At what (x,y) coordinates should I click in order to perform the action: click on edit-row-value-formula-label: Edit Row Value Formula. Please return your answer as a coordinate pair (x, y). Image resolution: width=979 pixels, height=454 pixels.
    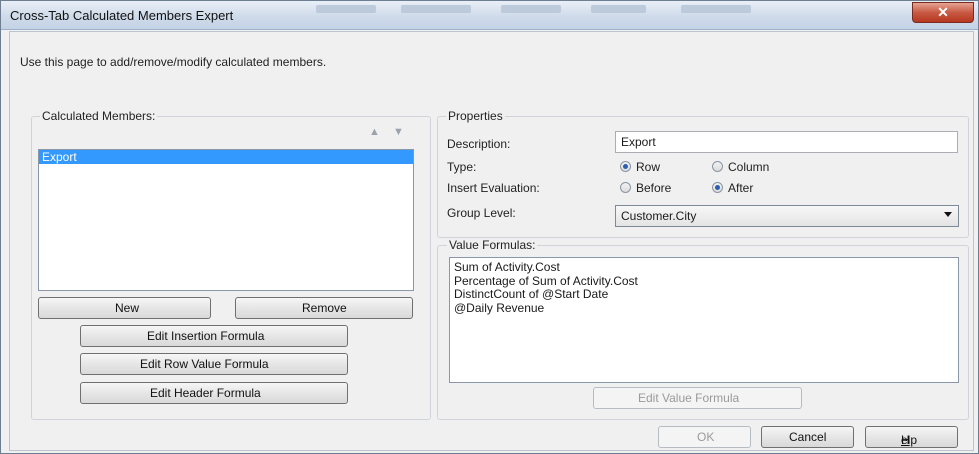
    Looking at the image, I should click on (204, 364).